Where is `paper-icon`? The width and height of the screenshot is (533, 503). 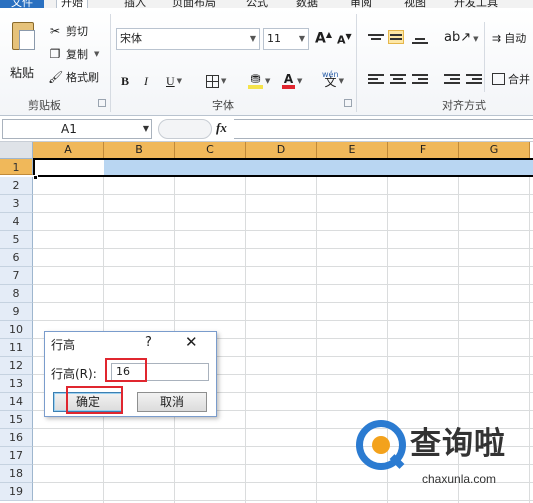 paper-icon is located at coordinates (27, 40).